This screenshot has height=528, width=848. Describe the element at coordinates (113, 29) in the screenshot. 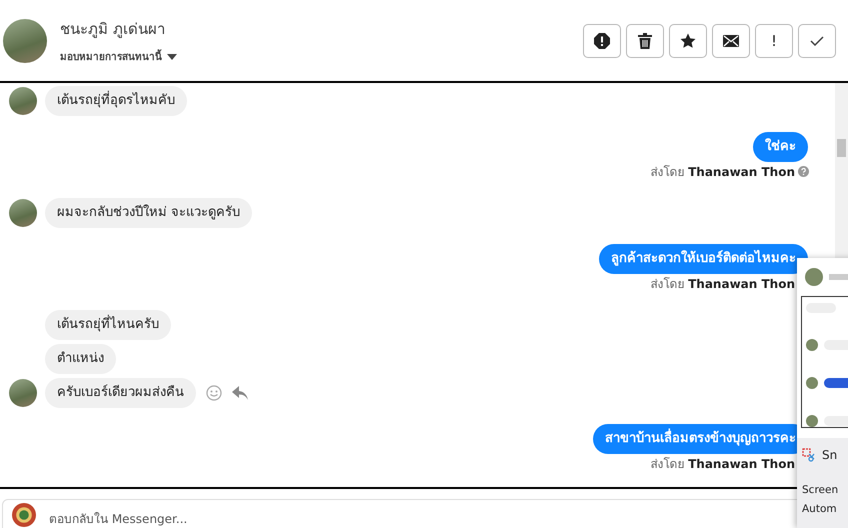

I see `contact-name: ชนะภูมิ ภูเด่นผา` at that location.